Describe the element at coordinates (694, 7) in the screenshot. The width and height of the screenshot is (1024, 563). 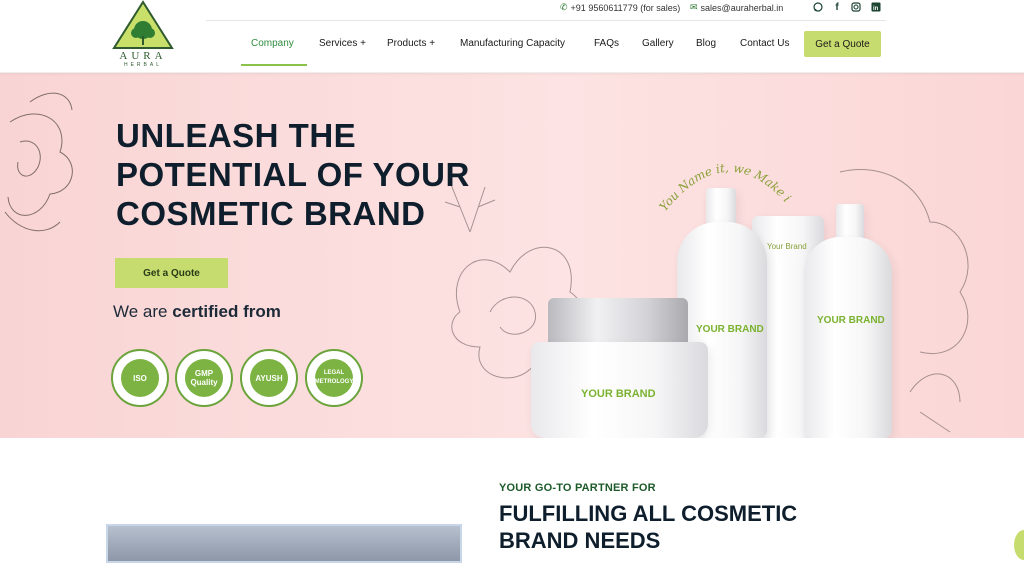
I see `mail-icon: ✉` at that location.